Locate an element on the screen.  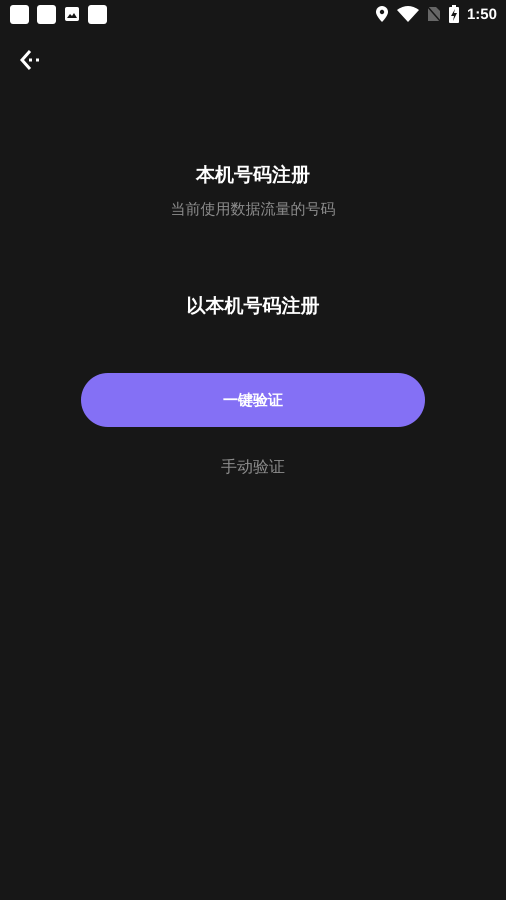
subtitle: 当前使用数据流量的号码 is located at coordinates (253, 209).